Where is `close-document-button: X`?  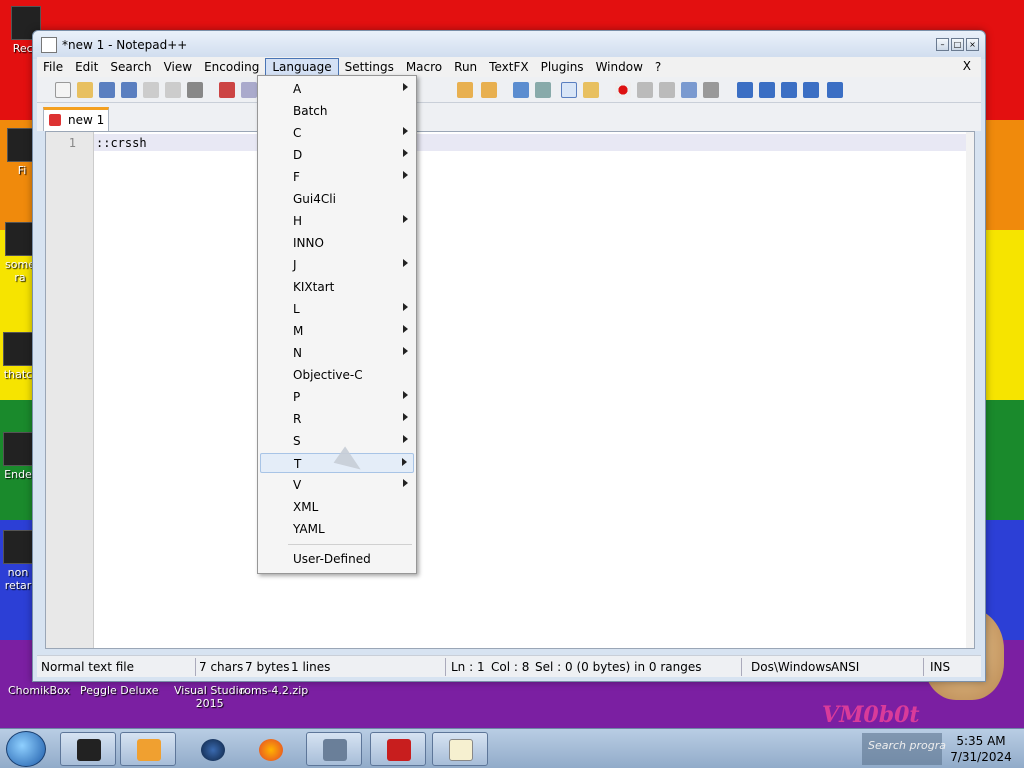
close-document-button: X is located at coordinates (967, 66).